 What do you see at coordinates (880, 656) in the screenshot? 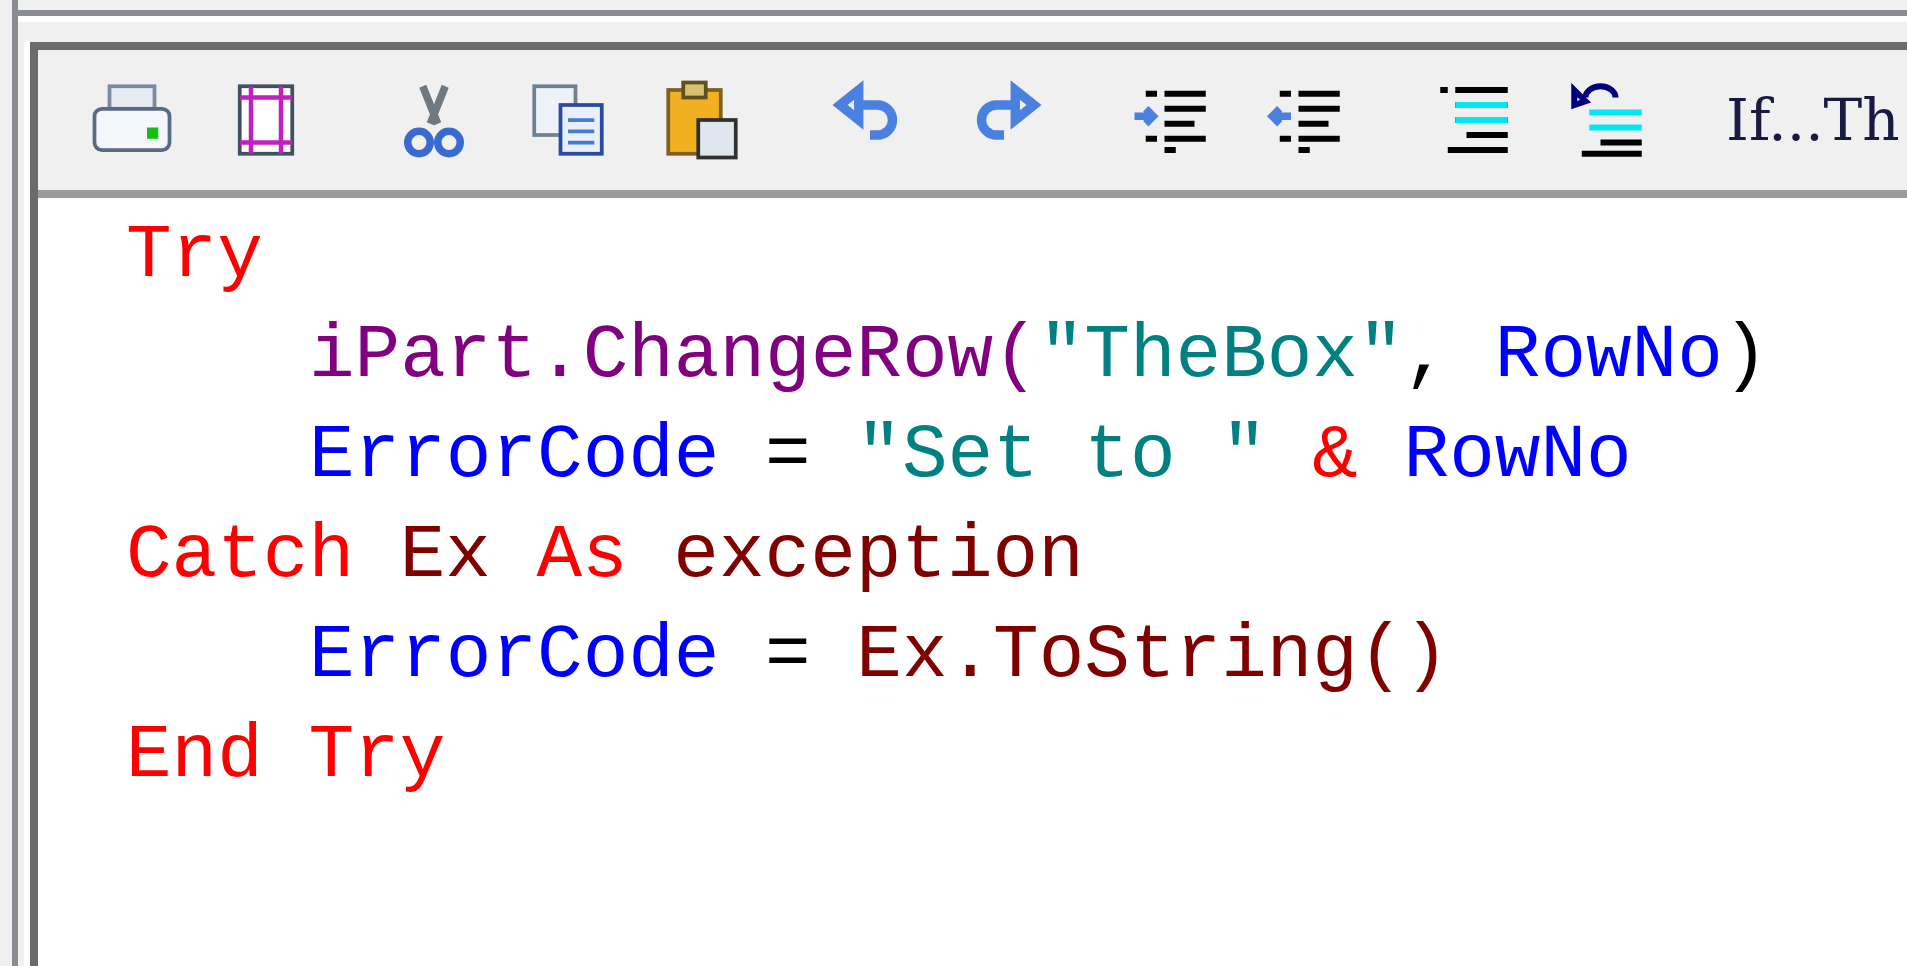
I see `code-line: ErrorCode = Ex.ToString()` at bounding box center [880, 656].